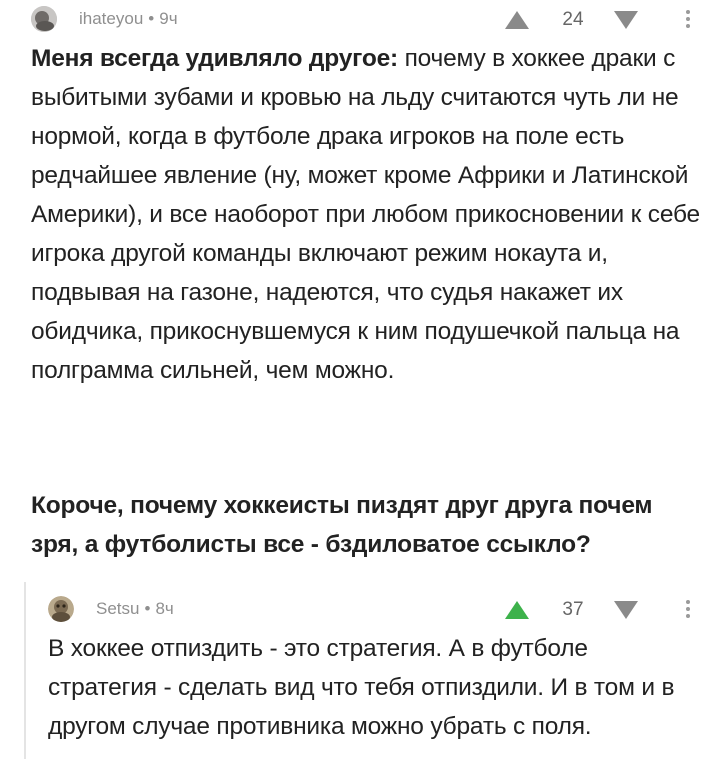  I want to click on comment-header: ihateyou • 9ч 24, so click(360, 20).